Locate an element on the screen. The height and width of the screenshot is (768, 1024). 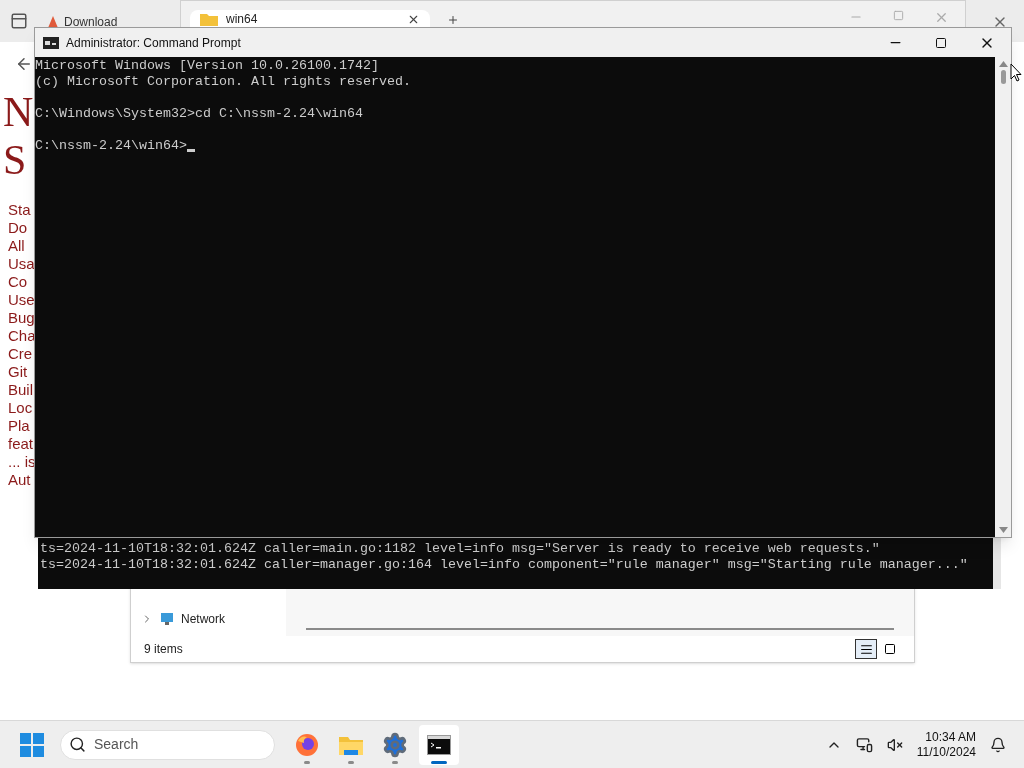
status-text: 9 items is located at coordinates (163, 649).